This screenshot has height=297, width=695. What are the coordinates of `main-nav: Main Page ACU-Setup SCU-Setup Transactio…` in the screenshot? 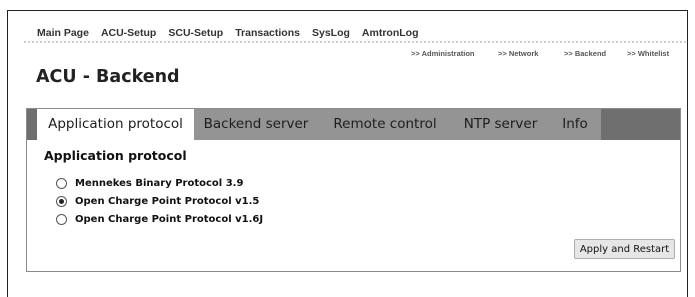 It's located at (234, 33).